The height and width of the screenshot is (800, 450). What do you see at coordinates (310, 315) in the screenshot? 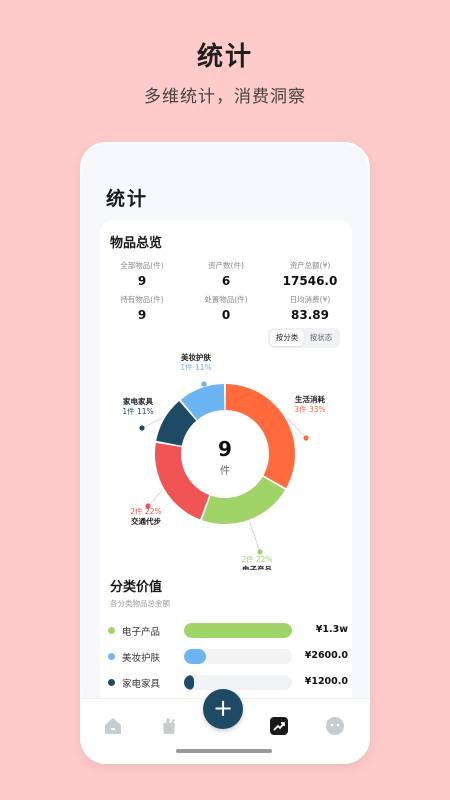
I see `stat-value: 83.89` at bounding box center [310, 315].